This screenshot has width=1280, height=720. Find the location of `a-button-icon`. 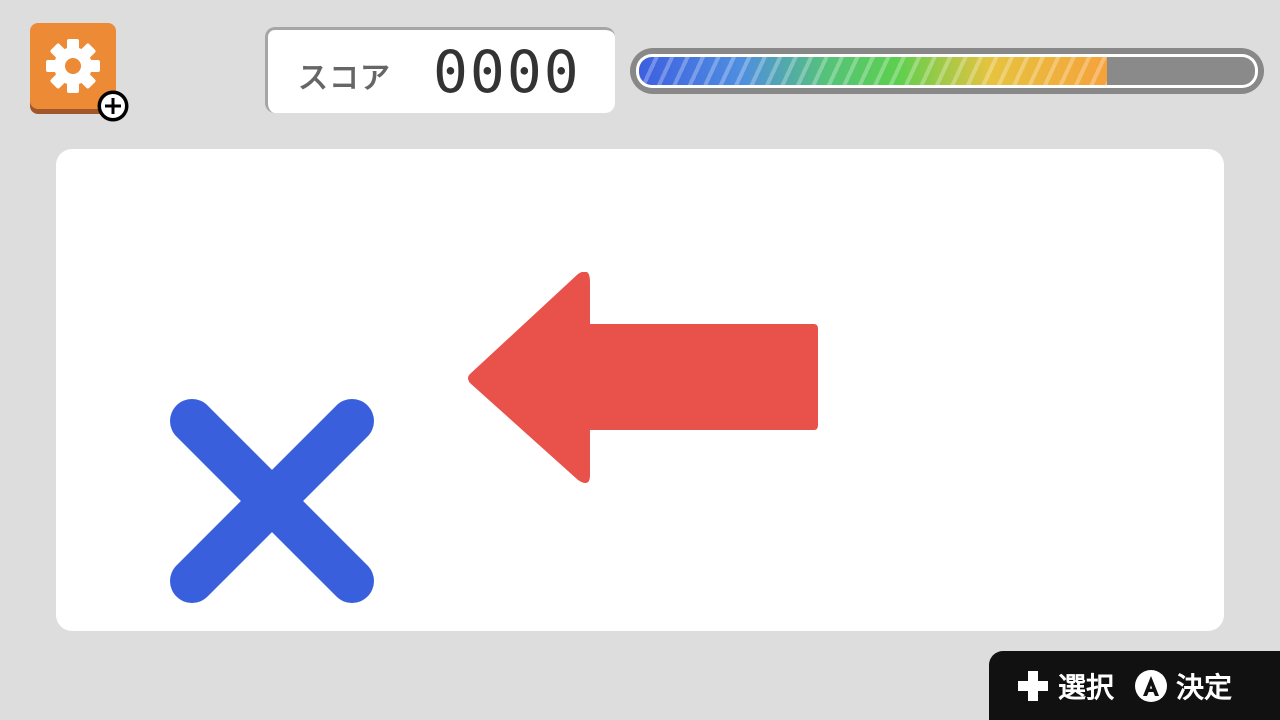

a-button-icon is located at coordinates (1151, 685).